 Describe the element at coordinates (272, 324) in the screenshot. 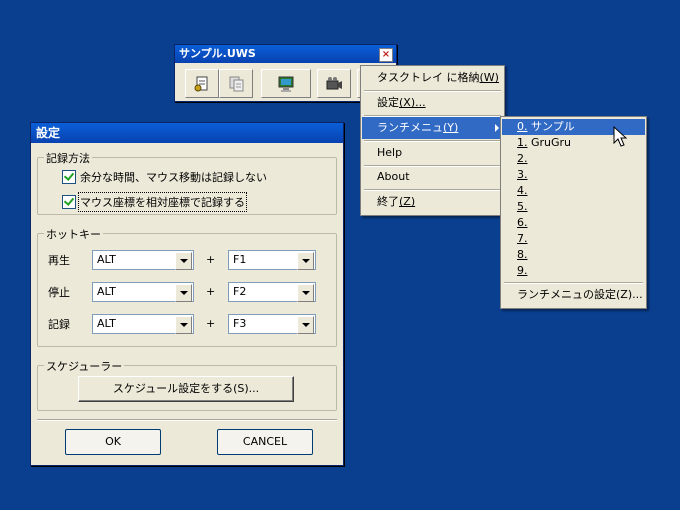

I see `record-key-select: F3` at that location.